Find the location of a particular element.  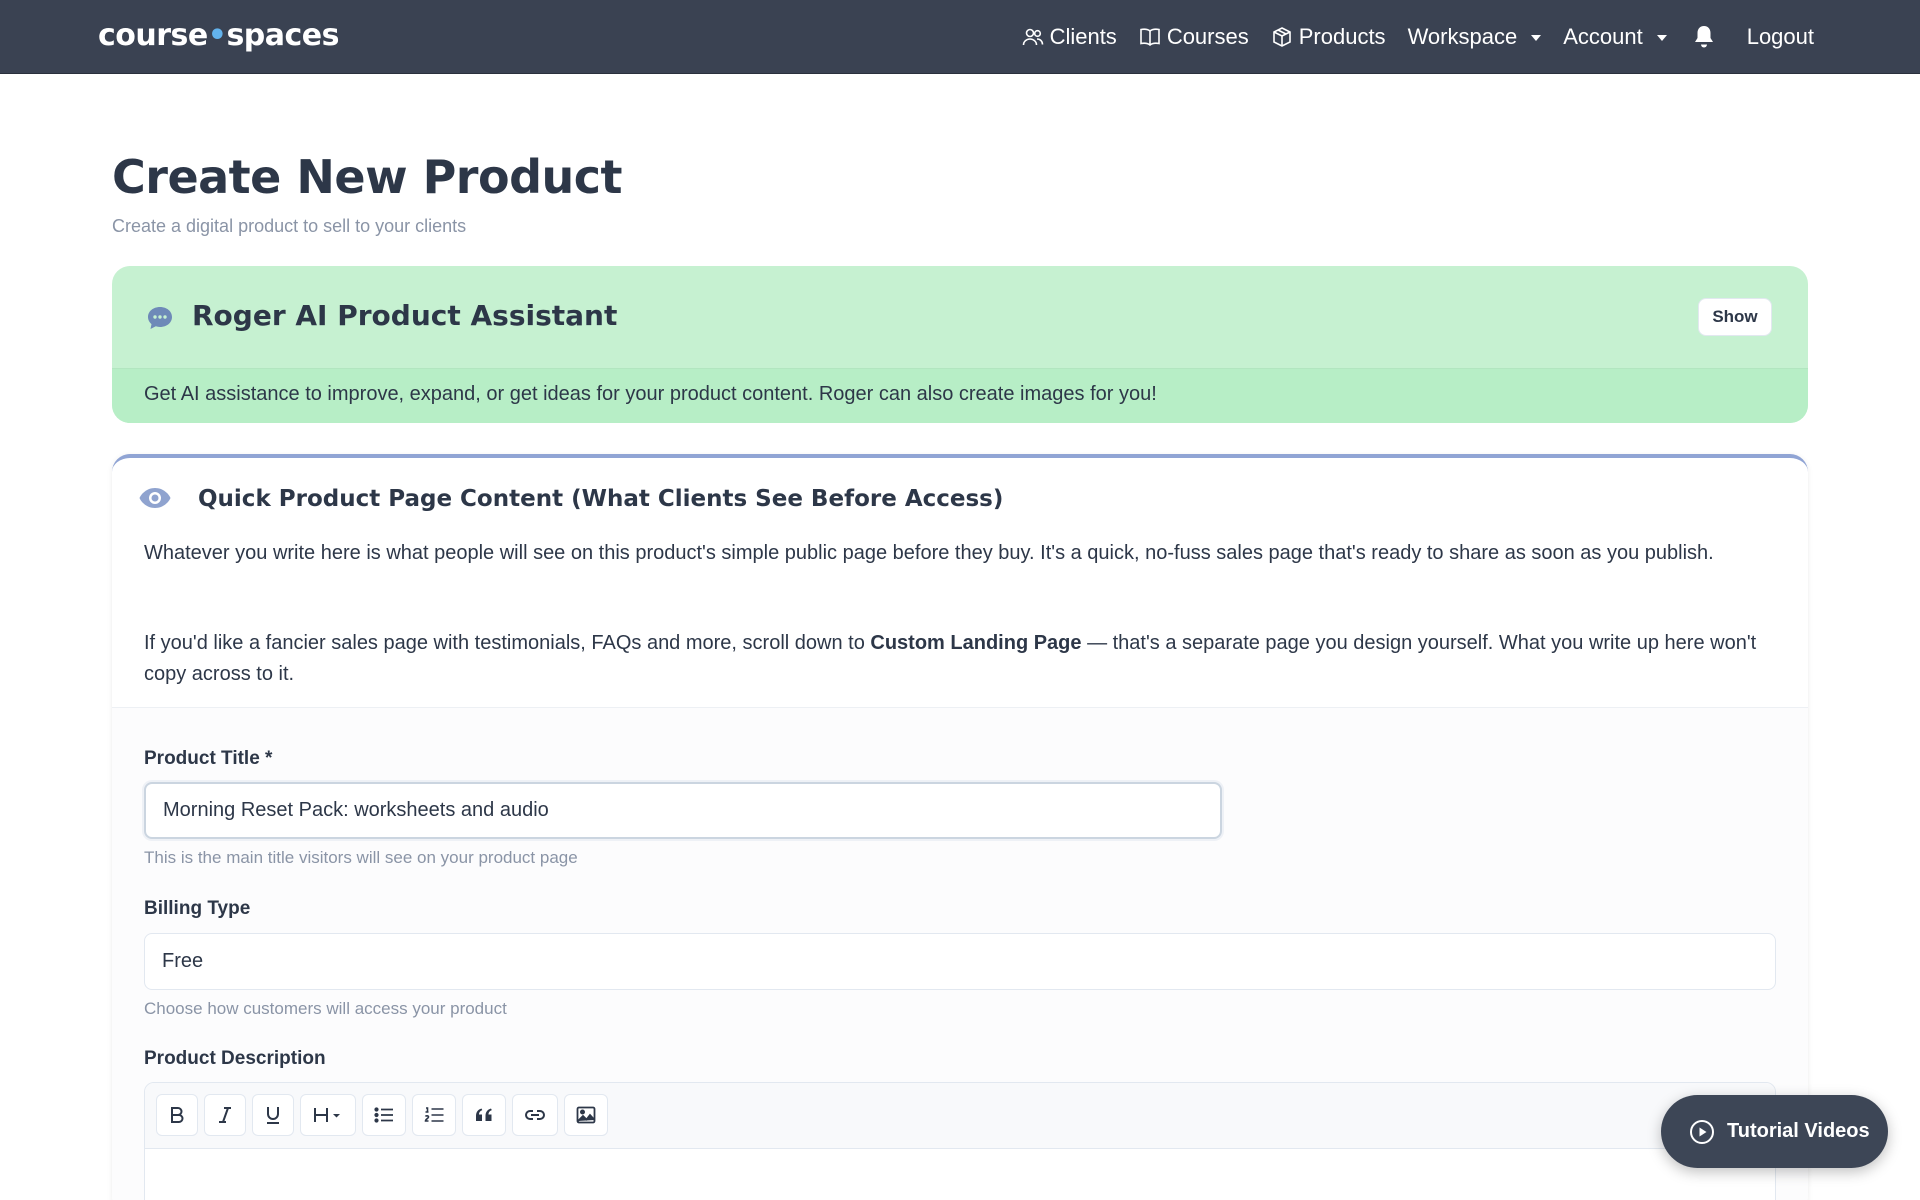

description-editor is located at coordinates (960, 1141).